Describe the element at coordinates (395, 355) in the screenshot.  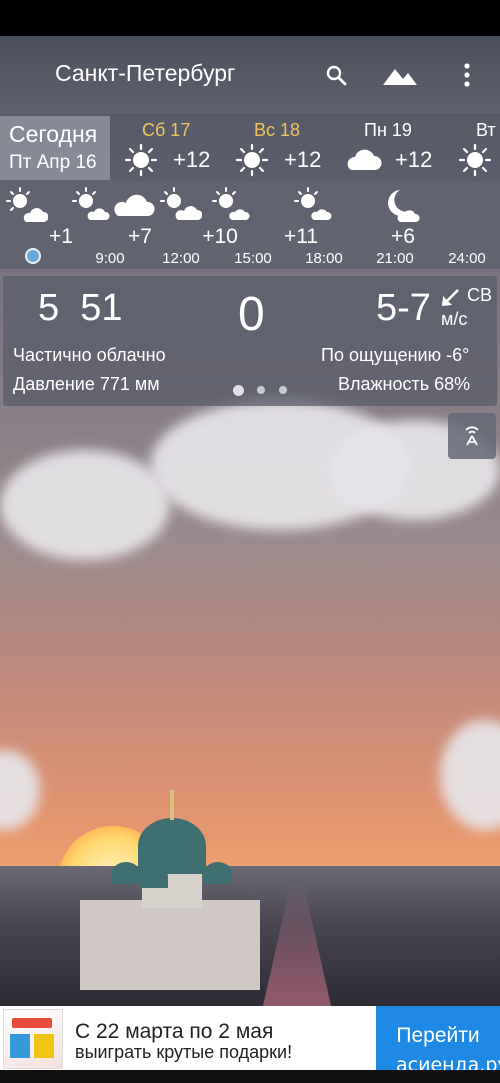
I see `feels-like: По ощущению -6°` at that location.